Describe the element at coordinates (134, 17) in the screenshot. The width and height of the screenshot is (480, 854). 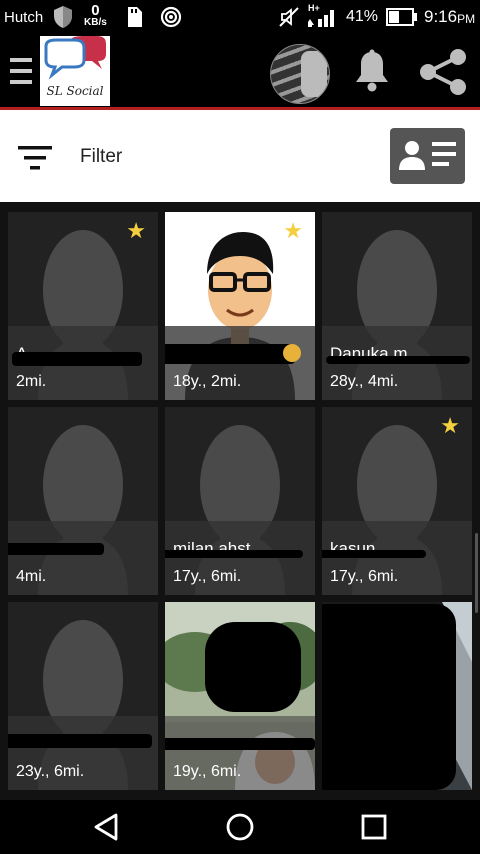
I see `sd-card-icon` at that location.